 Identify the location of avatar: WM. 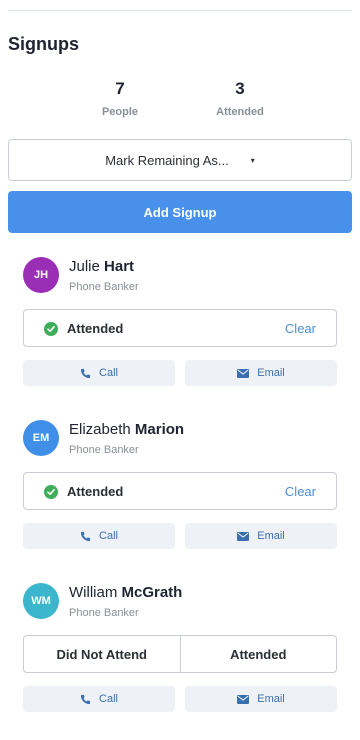
(41, 601).